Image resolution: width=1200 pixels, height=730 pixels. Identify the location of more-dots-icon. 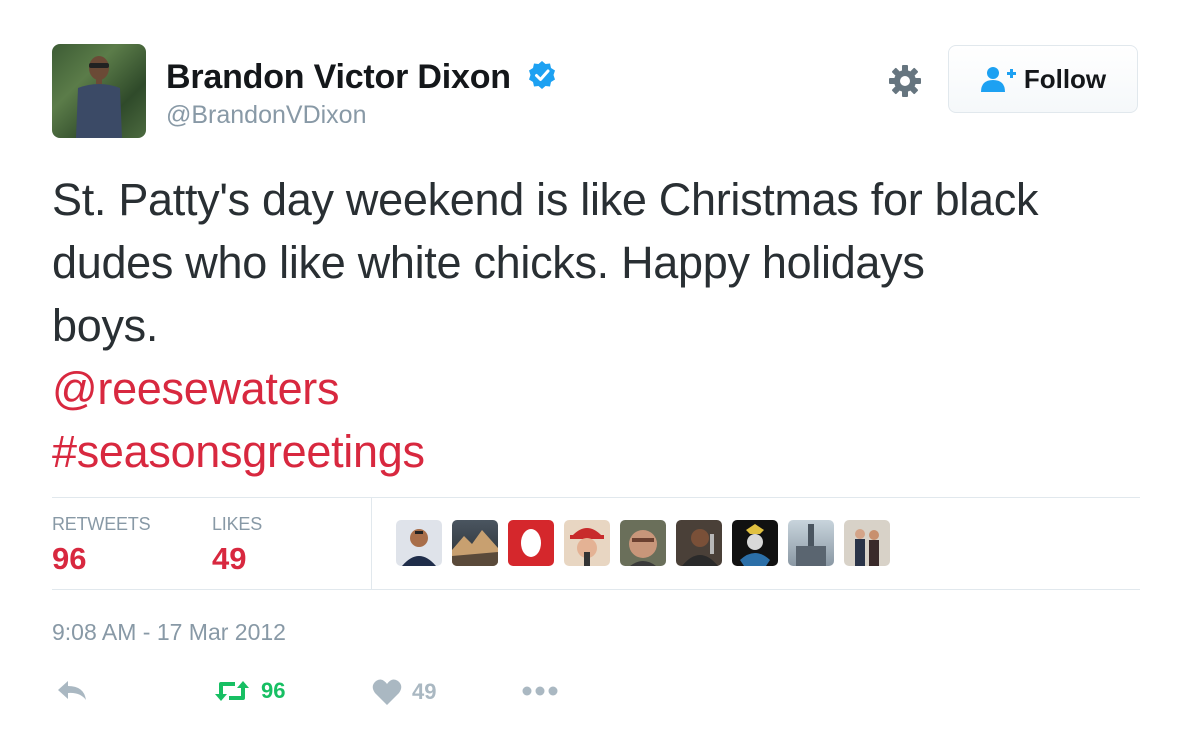
(540, 691).